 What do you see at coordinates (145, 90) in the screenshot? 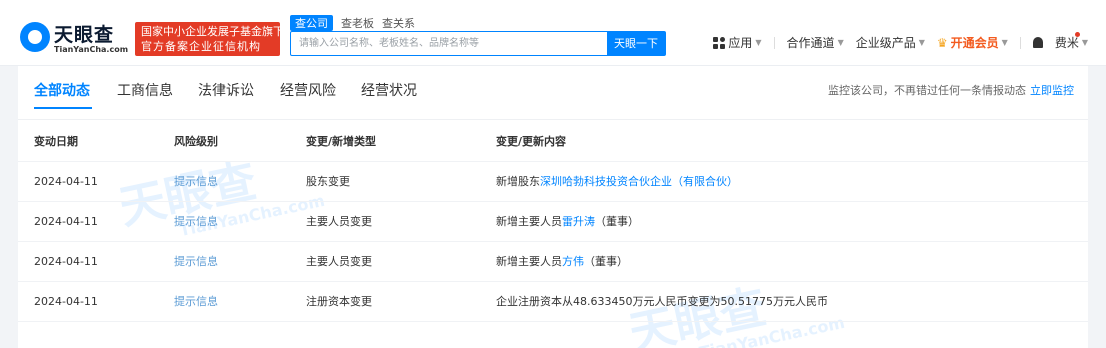
I see `tab-business-info: 工商信息` at bounding box center [145, 90].